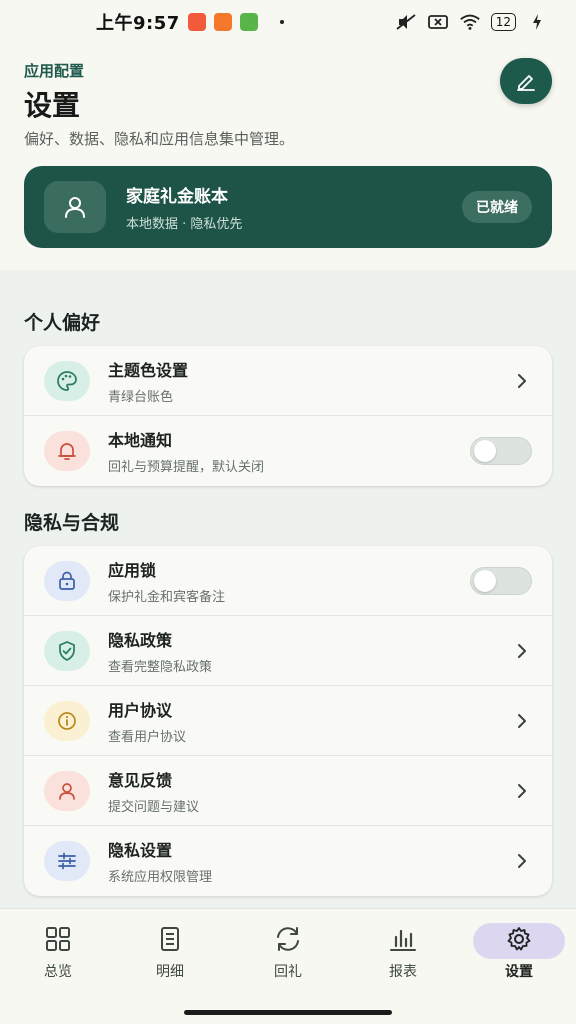 This screenshot has width=576, height=1024. What do you see at coordinates (403, 939) in the screenshot?
I see `bar-chart-icon` at bounding box center [403, 939].